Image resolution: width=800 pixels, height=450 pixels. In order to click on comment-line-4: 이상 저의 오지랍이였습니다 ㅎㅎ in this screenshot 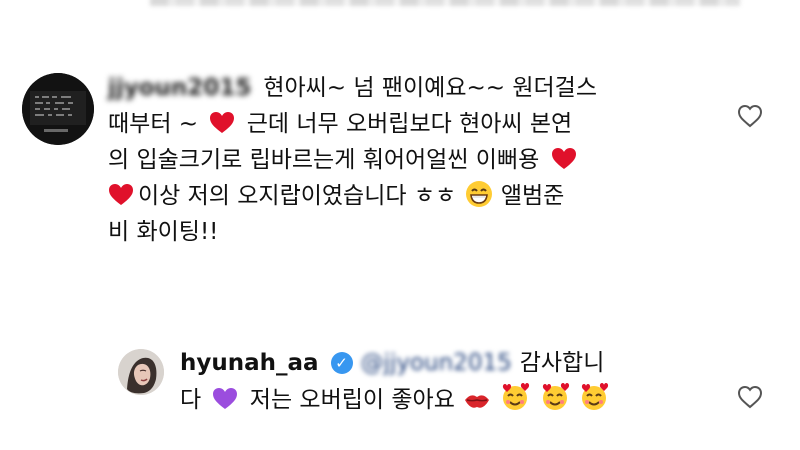, I will do `click(297, 196)`.